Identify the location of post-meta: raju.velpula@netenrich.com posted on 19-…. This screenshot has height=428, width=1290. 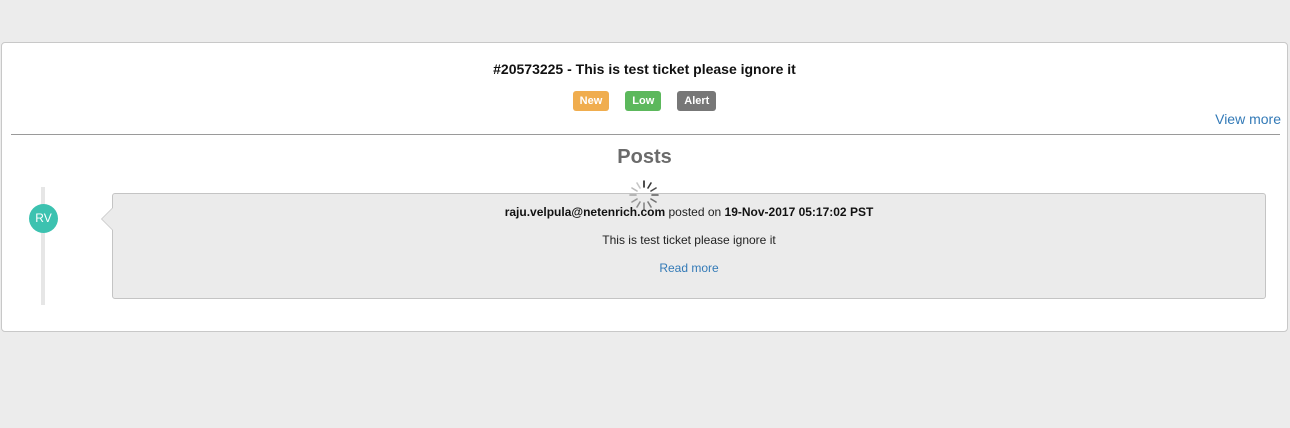
(689, 212).